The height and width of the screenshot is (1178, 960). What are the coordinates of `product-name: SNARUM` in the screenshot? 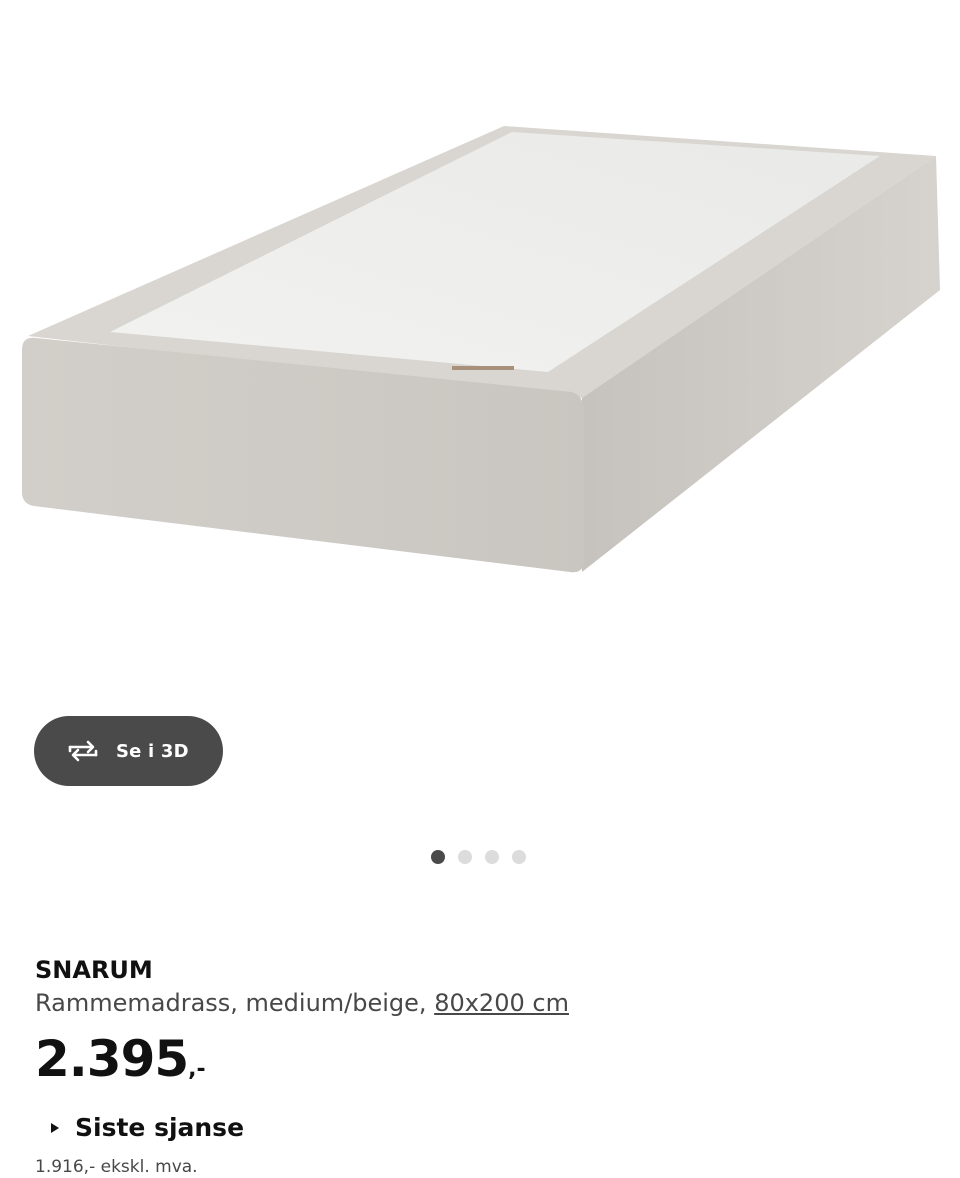 It's located at (94, 970).